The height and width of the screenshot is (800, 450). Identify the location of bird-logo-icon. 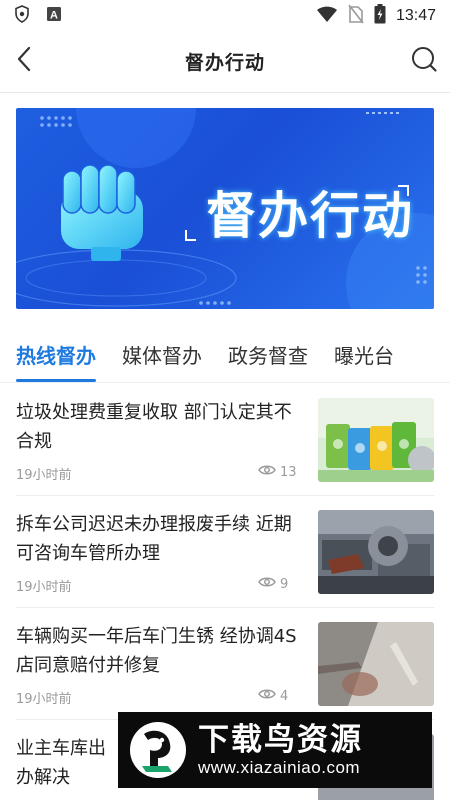
(158, 750).